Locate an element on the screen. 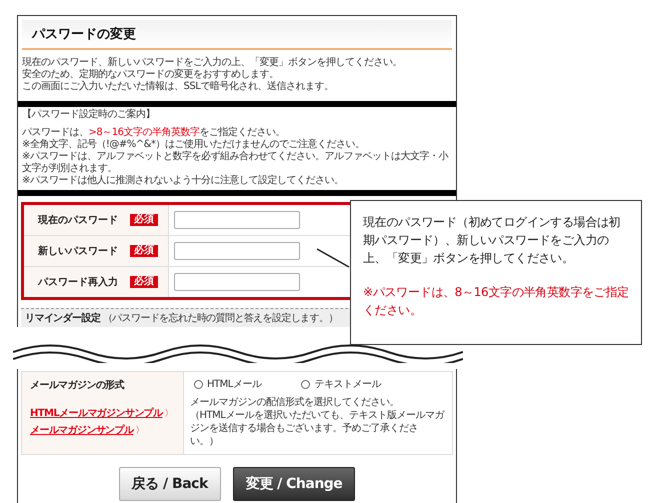  intro-text: 現在のパスワード、新しいパスワードをご入力の上、「変更」ボタンを押してください。 is located at coordinates (212, 62).